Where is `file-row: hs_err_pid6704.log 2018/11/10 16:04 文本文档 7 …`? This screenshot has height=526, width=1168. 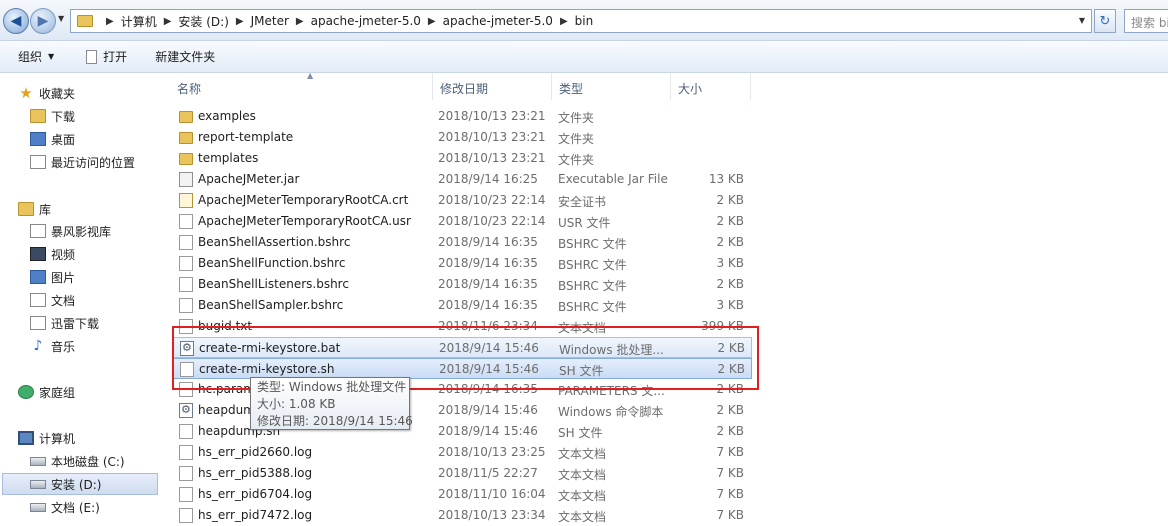
file-row: hs_err_pid6704.log 2018/11/10 16:04 文本文档 7 … is located at coordinates (462, 494).